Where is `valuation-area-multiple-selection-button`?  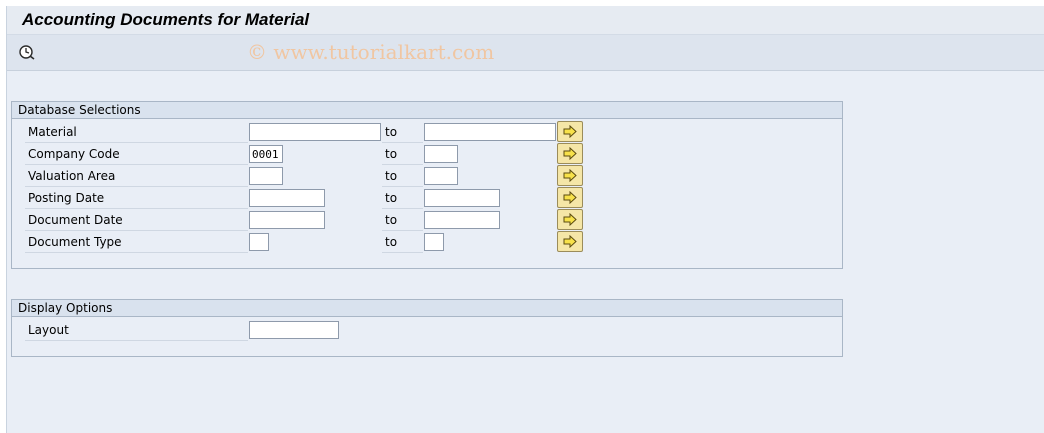 valuation-area-multiple-selection-button is located at coordinates (570, 175).